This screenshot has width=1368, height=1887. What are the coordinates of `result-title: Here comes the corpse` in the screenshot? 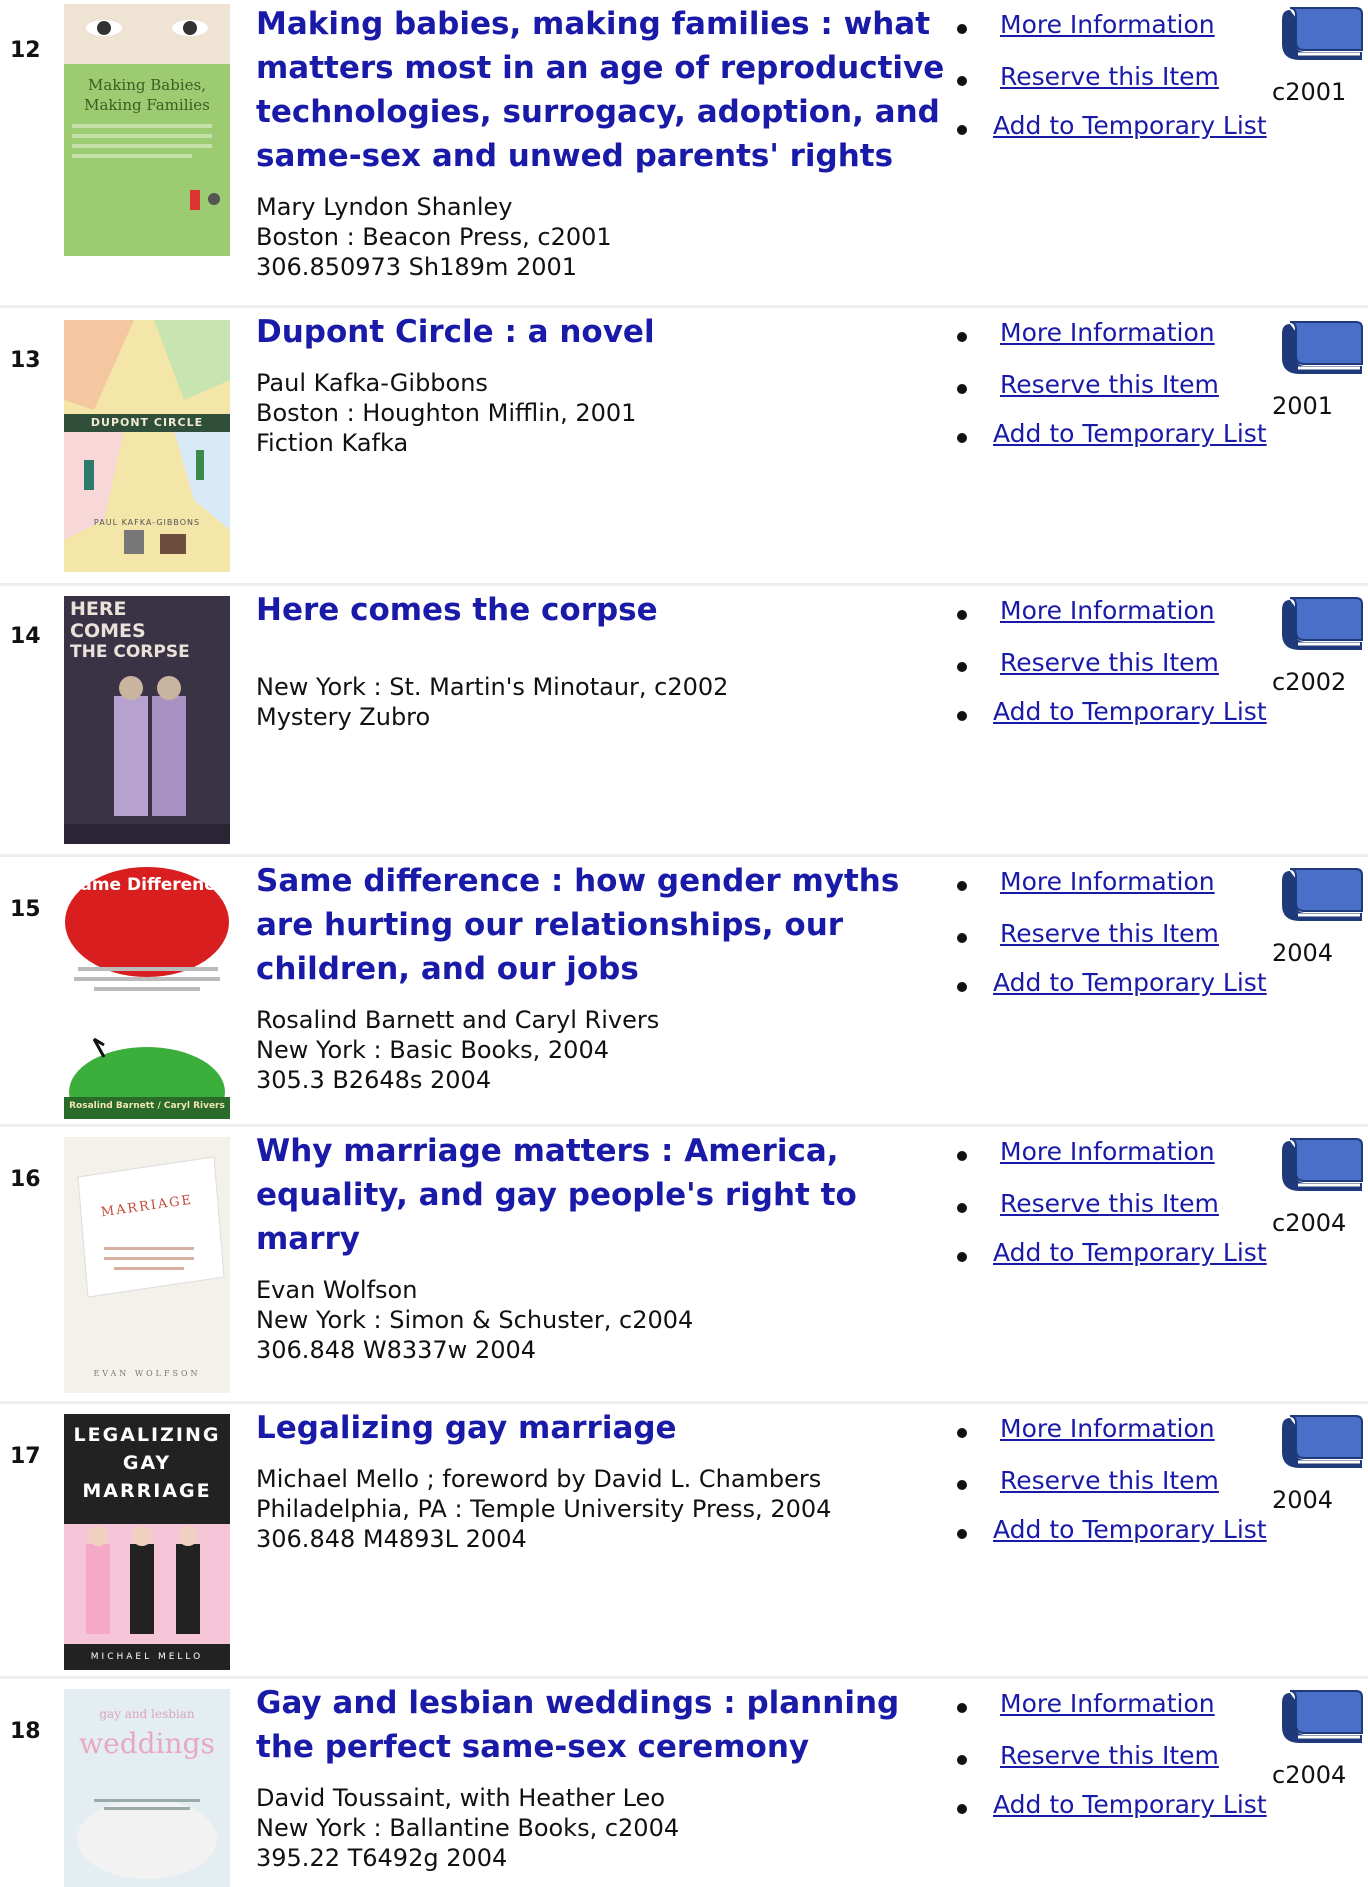 It's located at (606, 610).